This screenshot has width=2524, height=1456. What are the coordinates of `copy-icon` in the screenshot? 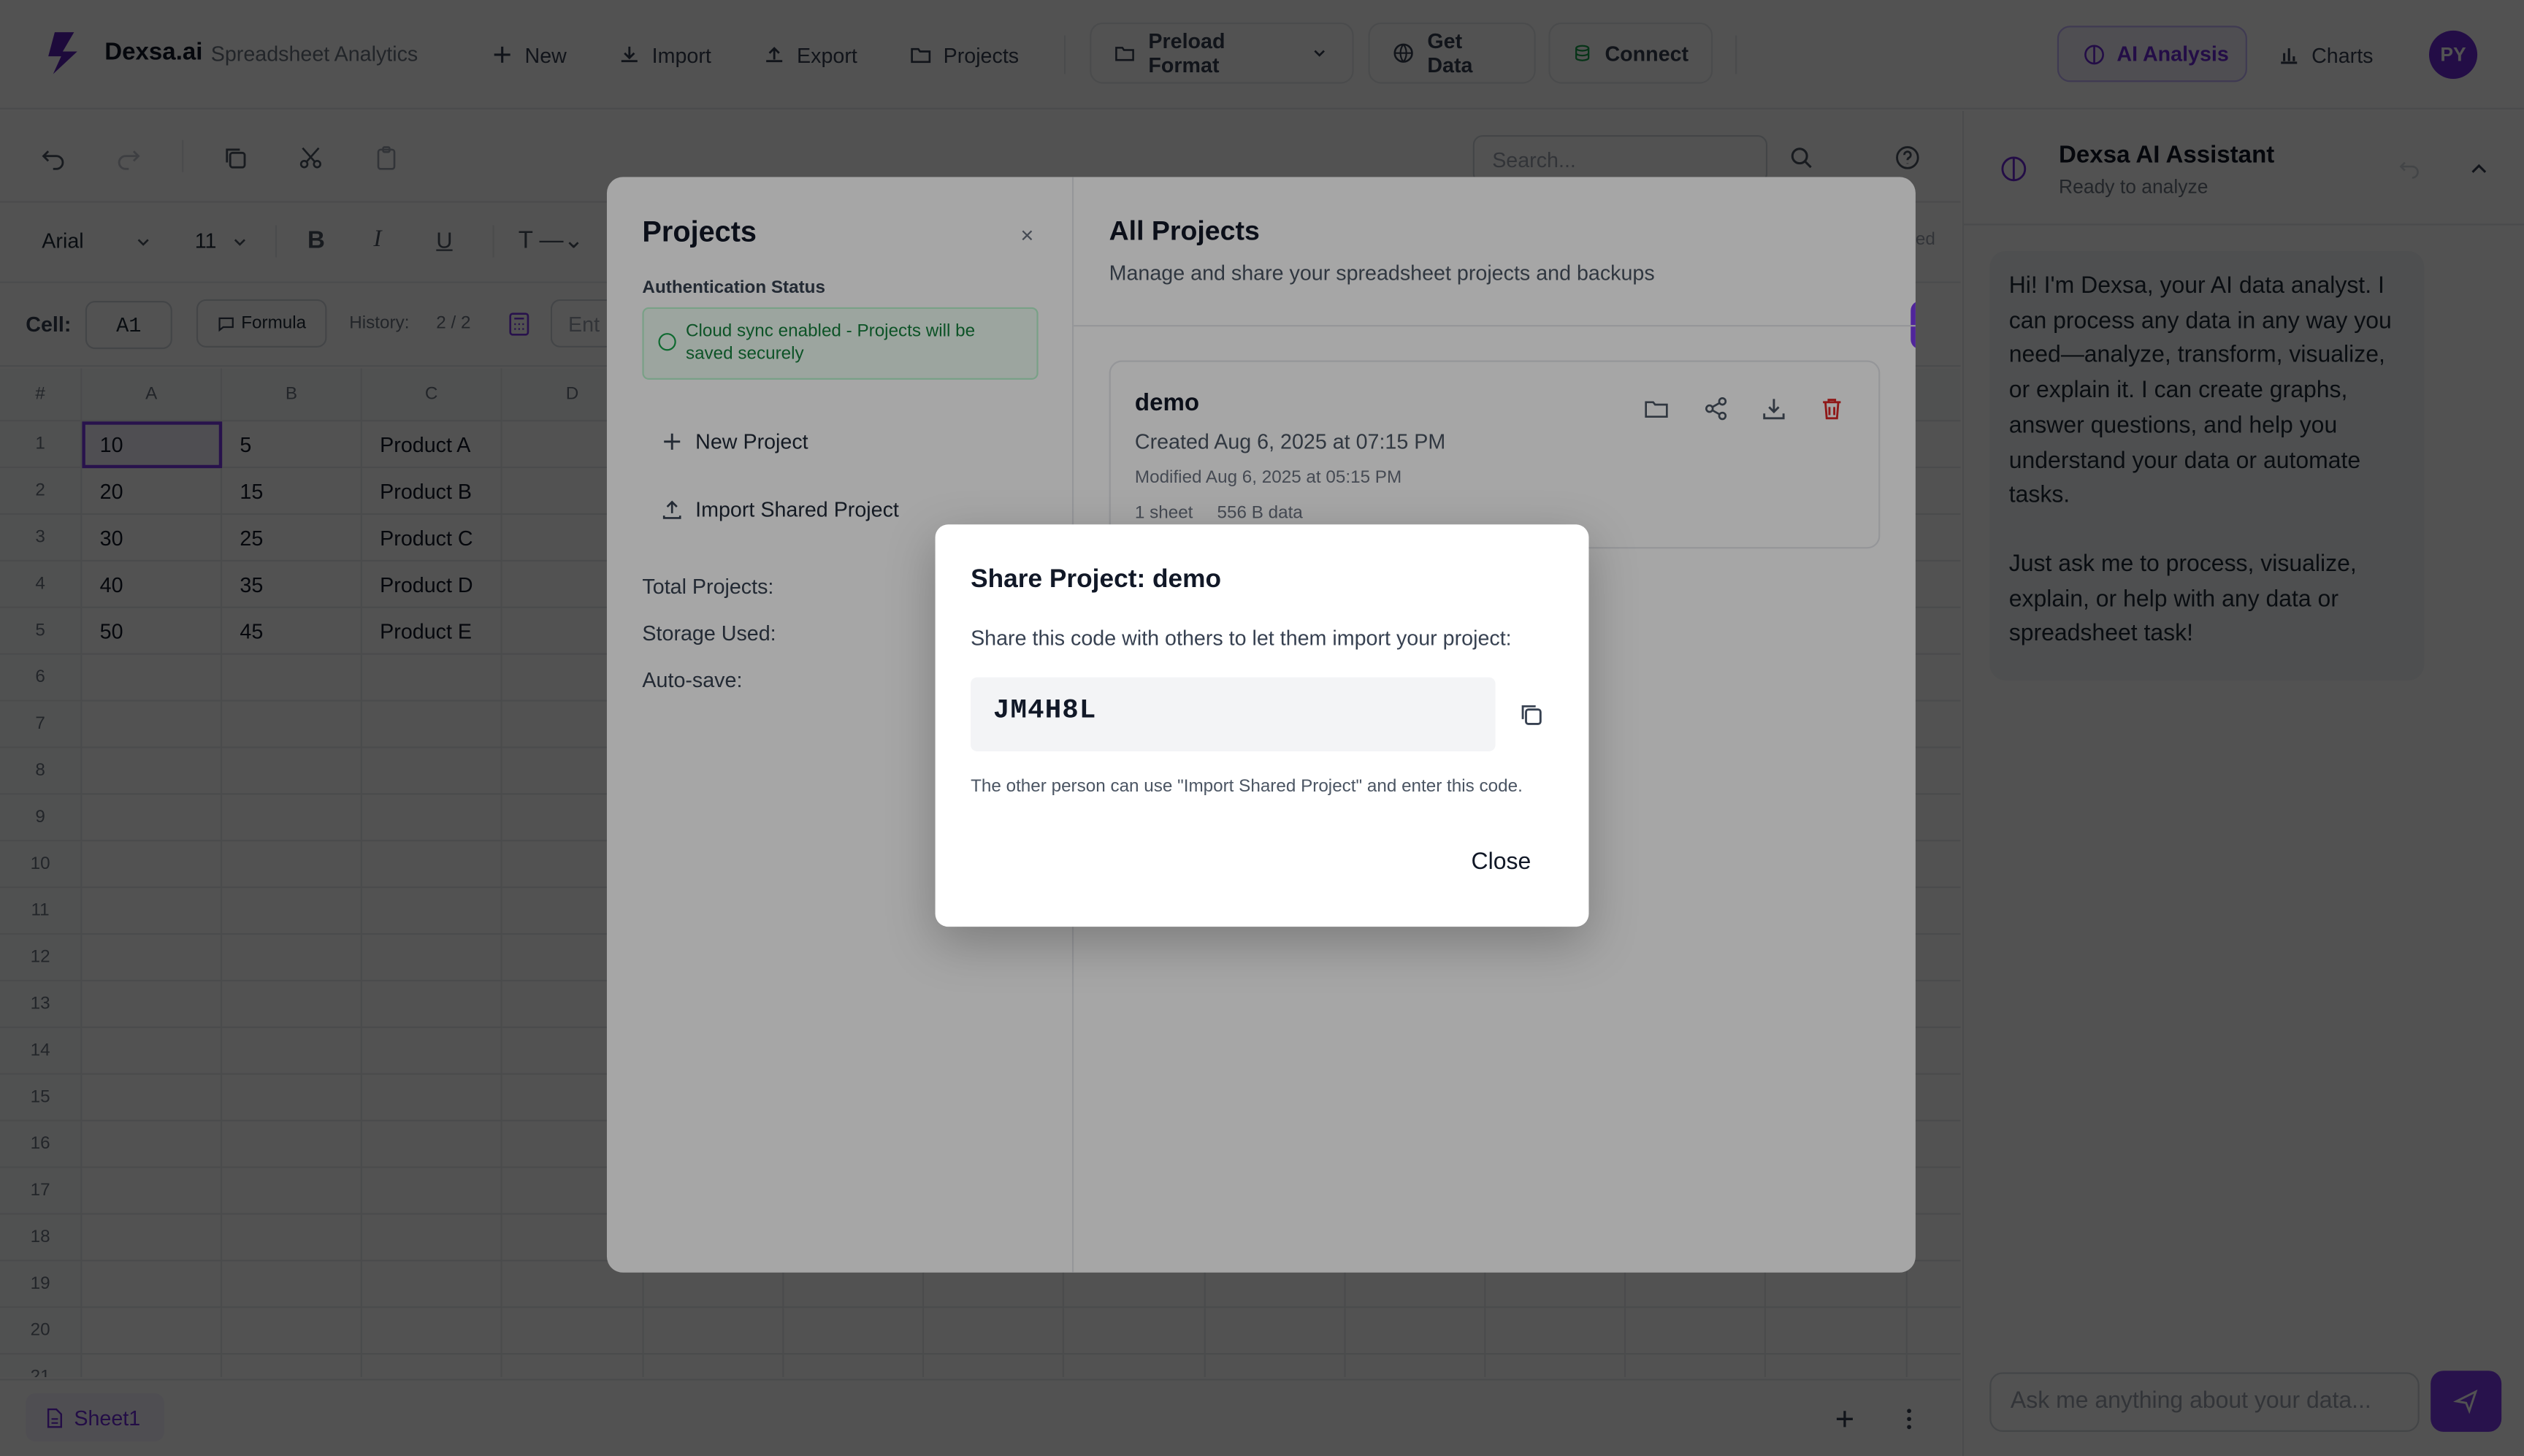 It's located at (1530, 715).